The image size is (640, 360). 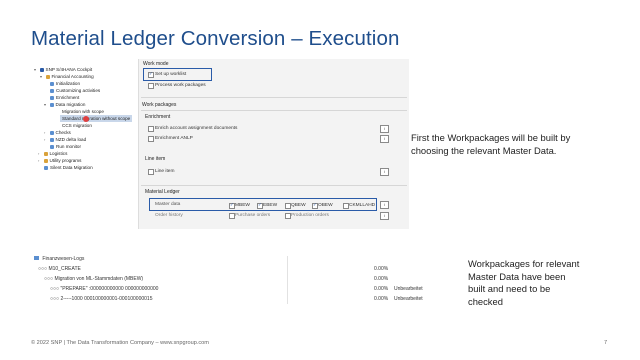 What do you see at coordinates (63, 132) in the screenshot?
I see `tree-item-label: Checks` at bounding box center [63, 132].